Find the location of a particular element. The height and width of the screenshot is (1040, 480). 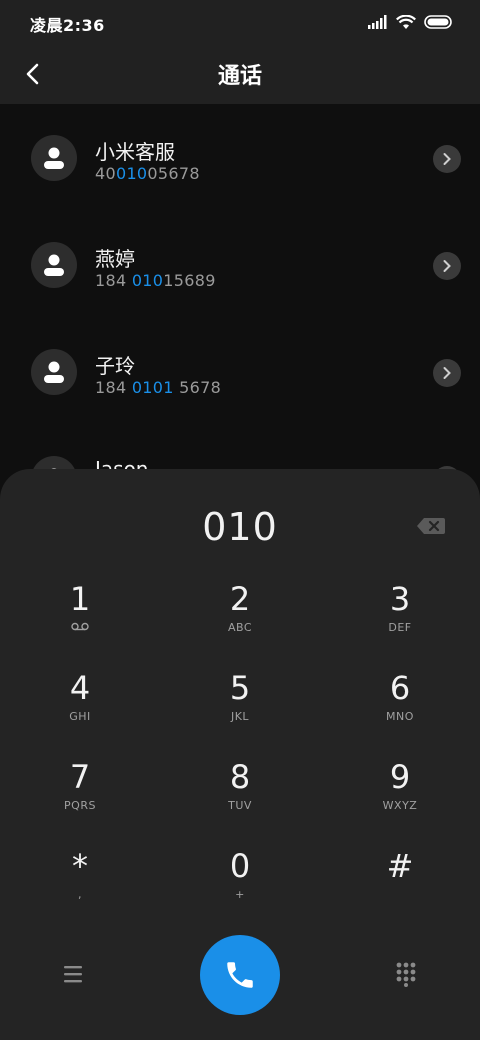

app-bar: 通话 is located at coordinates (240, 74).